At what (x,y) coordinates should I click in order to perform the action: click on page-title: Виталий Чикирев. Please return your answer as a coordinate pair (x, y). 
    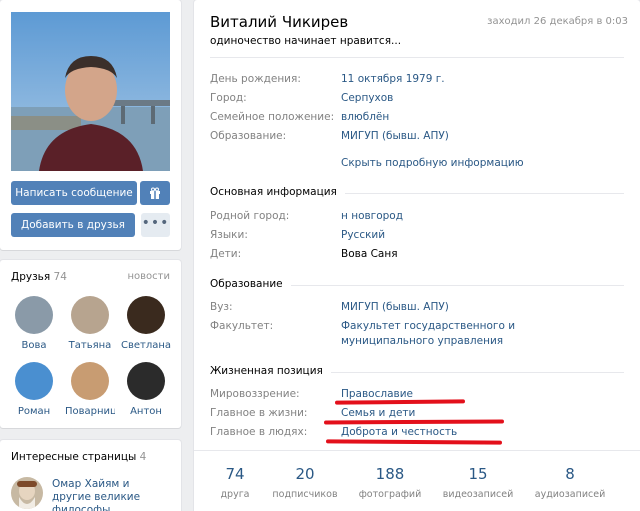
    Looking at the image, I should click on (279, 22).